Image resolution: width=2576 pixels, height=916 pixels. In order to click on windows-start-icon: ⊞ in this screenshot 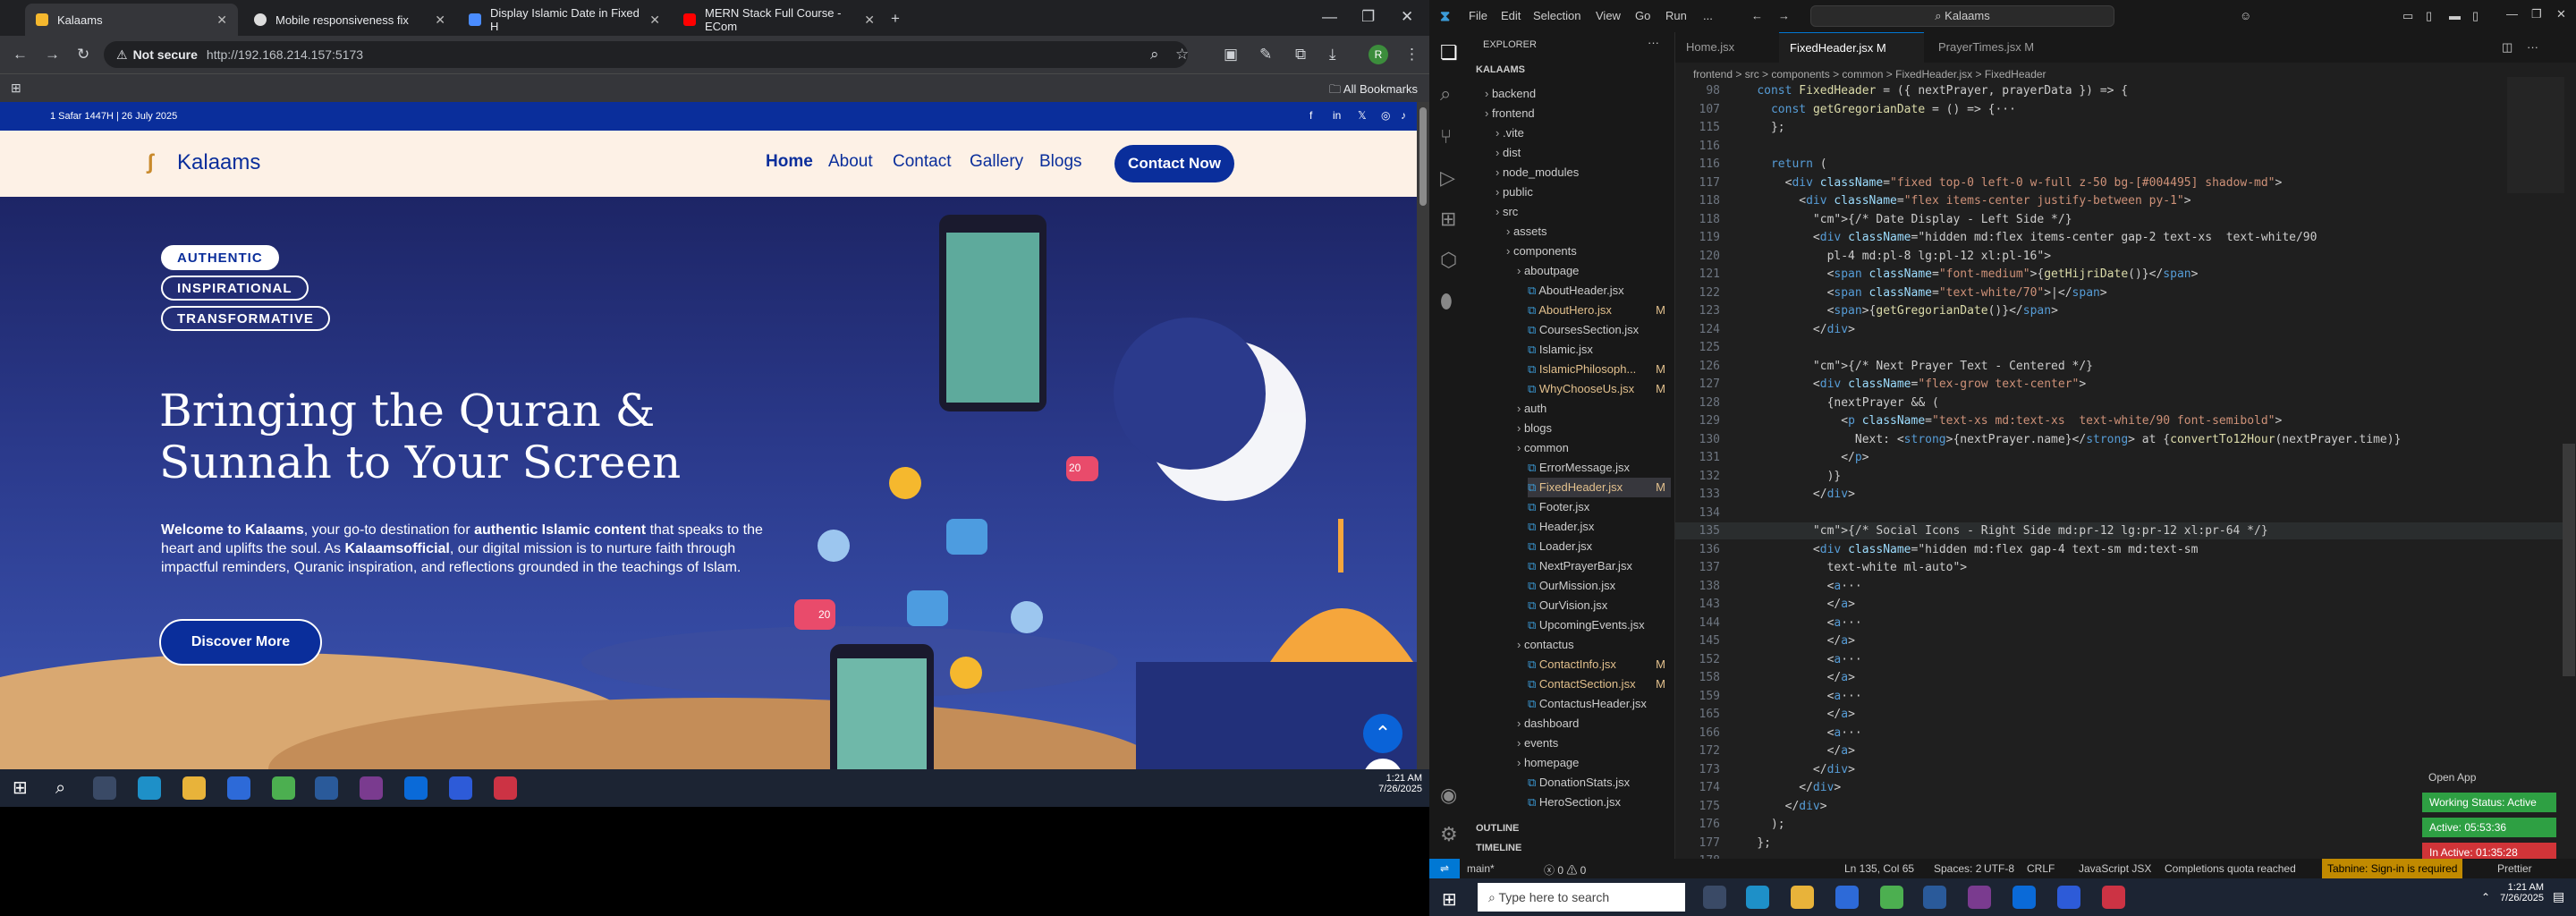, I will do `click(1449, 899)`.